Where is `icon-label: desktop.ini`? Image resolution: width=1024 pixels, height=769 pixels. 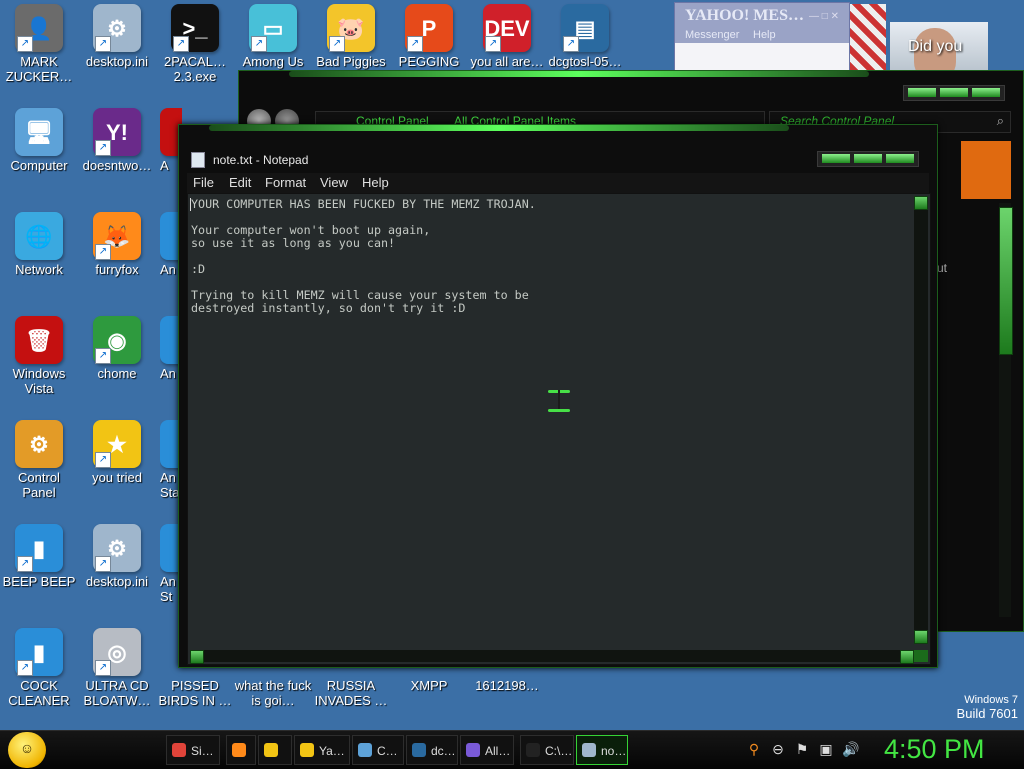
icon-label: desktop.ini is located at coordinates (117, 581).